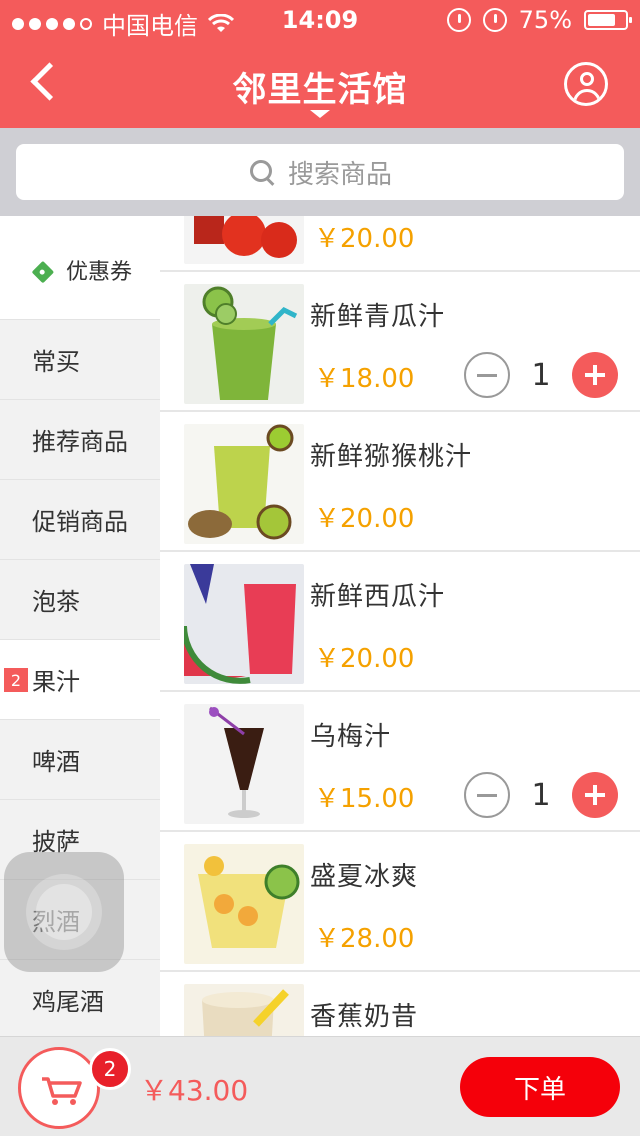 The width and height of the screenshot is (640, 1136). Describe the element at coordinates (262, 172) in the screenshot. I see `search-icon` at that location.